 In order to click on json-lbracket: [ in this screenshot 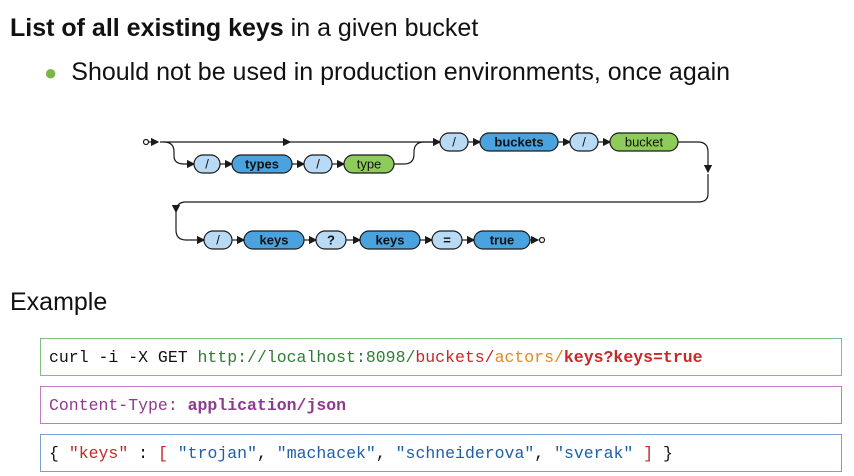, I will do `click(167, 453)`.